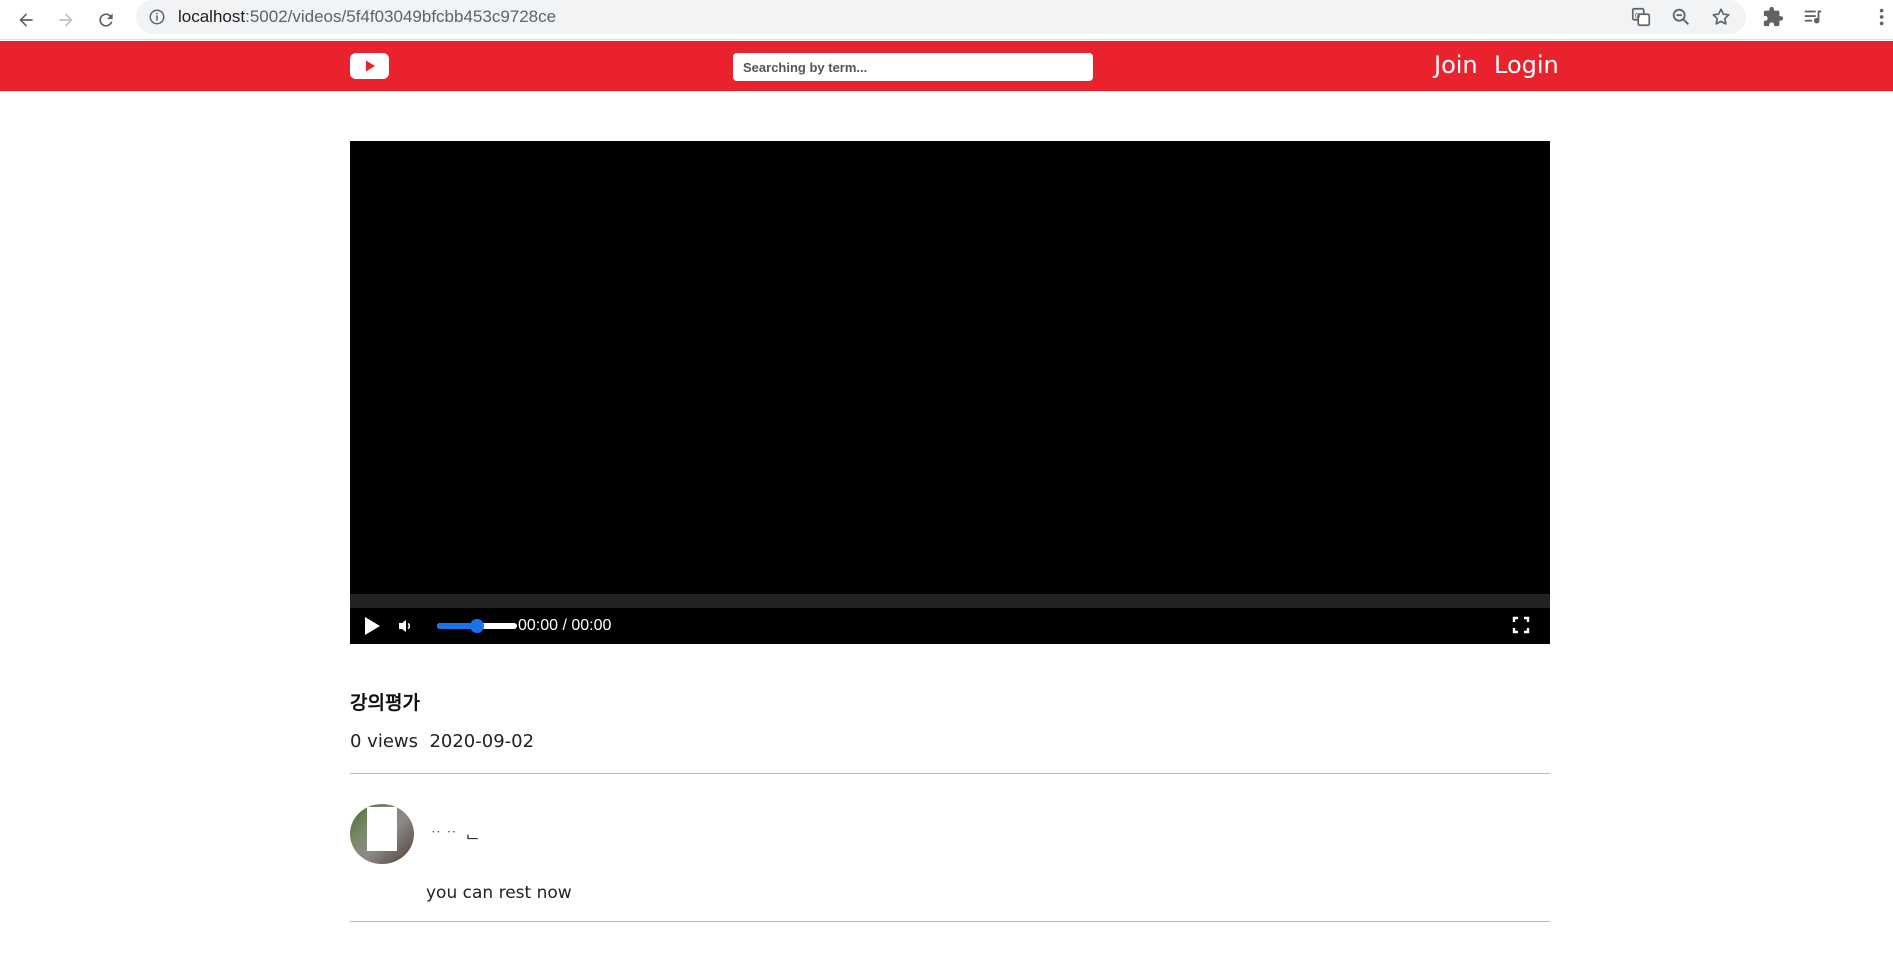  I want to click on fullscreen-icon, so click(1521, 625).